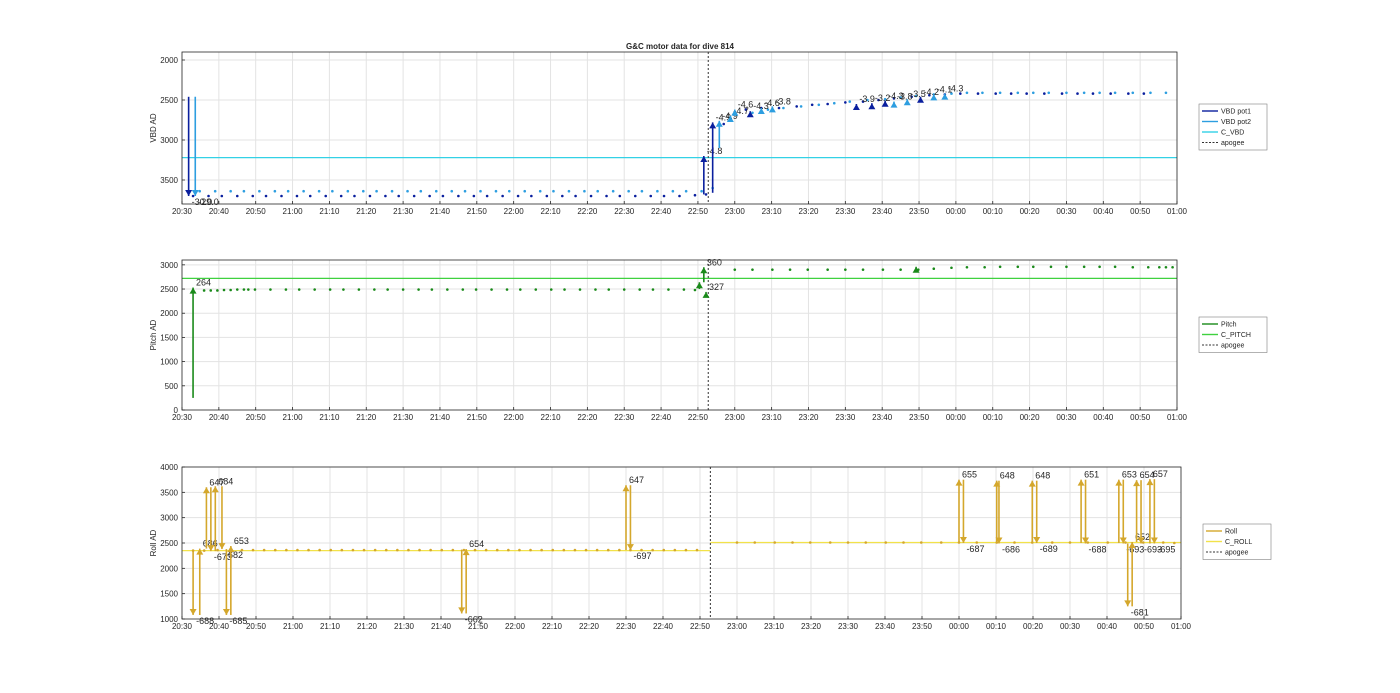 Image resolution: width=1400 pixels, height=693 pixels. Describe the element at coordinates (1229, 325) in the screenshot. I see `legend-entry: Pitch` at that location.